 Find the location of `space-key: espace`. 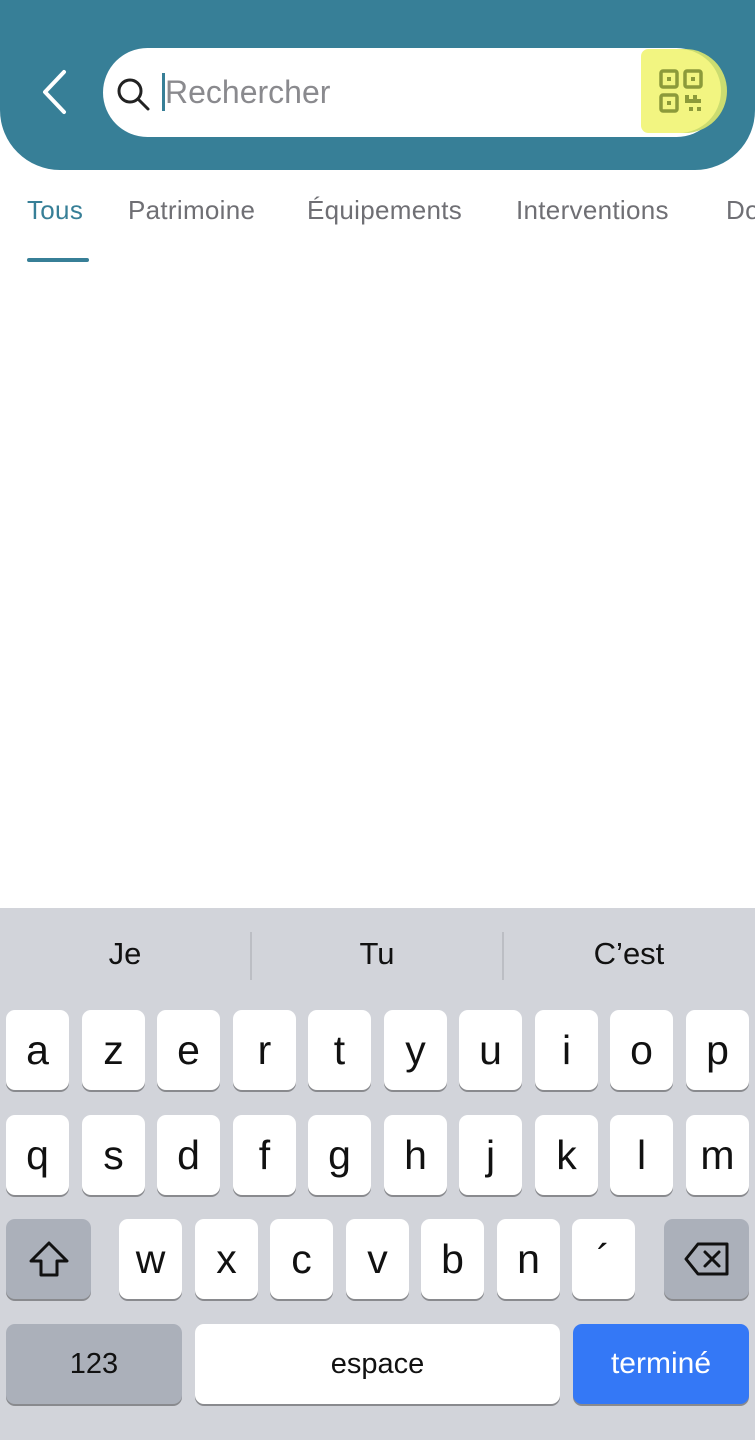

space-key: espace is located at coordinates (377, 1364).